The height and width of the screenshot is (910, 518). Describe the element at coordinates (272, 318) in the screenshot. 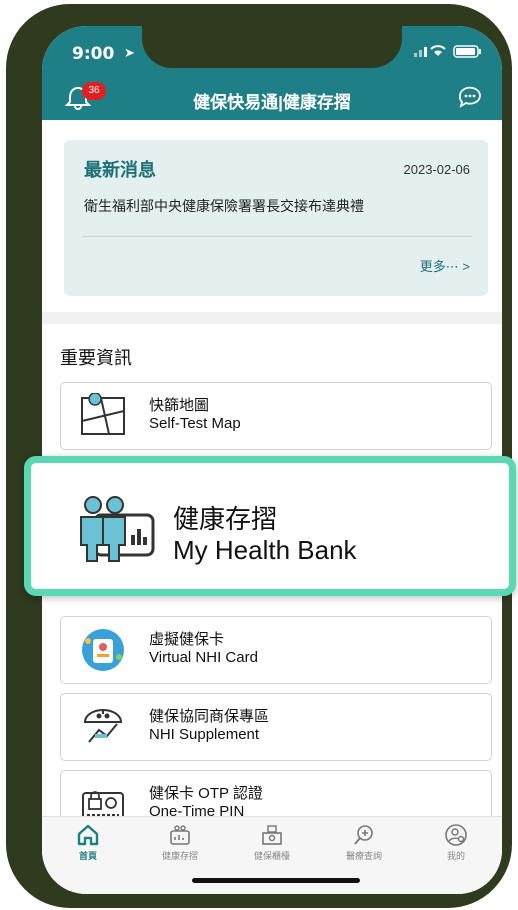

I see `section-separator` at that location.